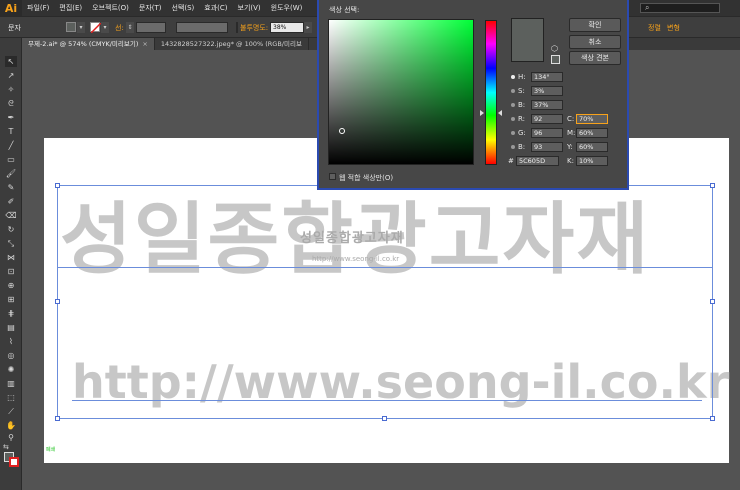 Image resolution: width=740 pixels, height=490 pixels. What do you see at coordinates (592, 161) in the screenshot?
I see `black-input: 10%` at bounding box center [592, 161].